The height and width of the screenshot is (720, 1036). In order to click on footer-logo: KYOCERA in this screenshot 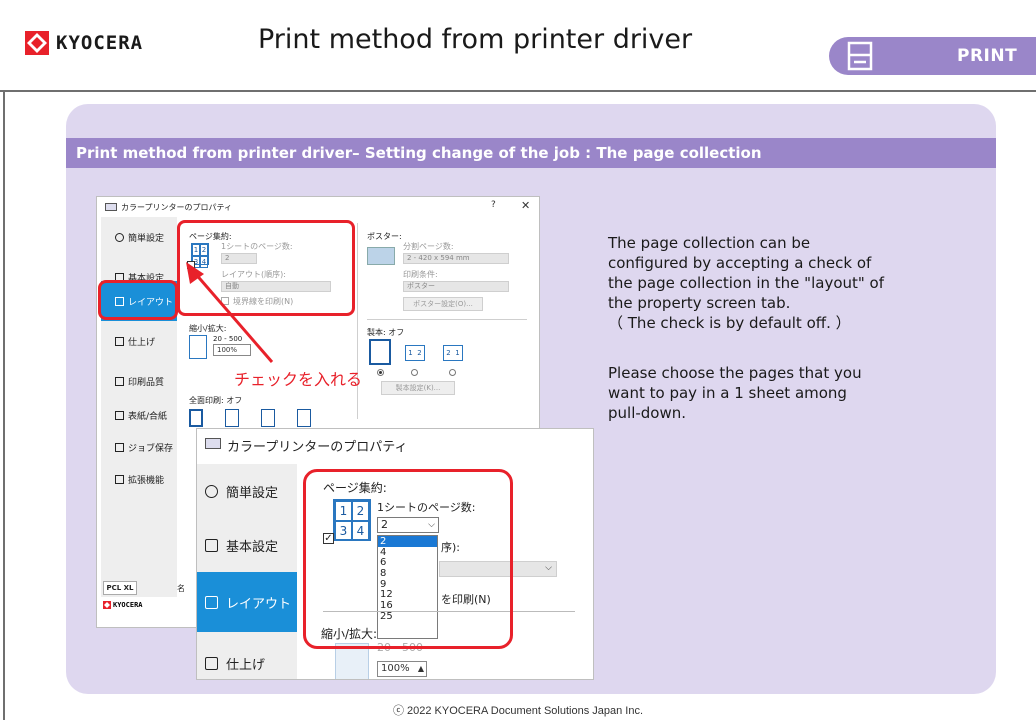, I will do `click(123, 605)`.